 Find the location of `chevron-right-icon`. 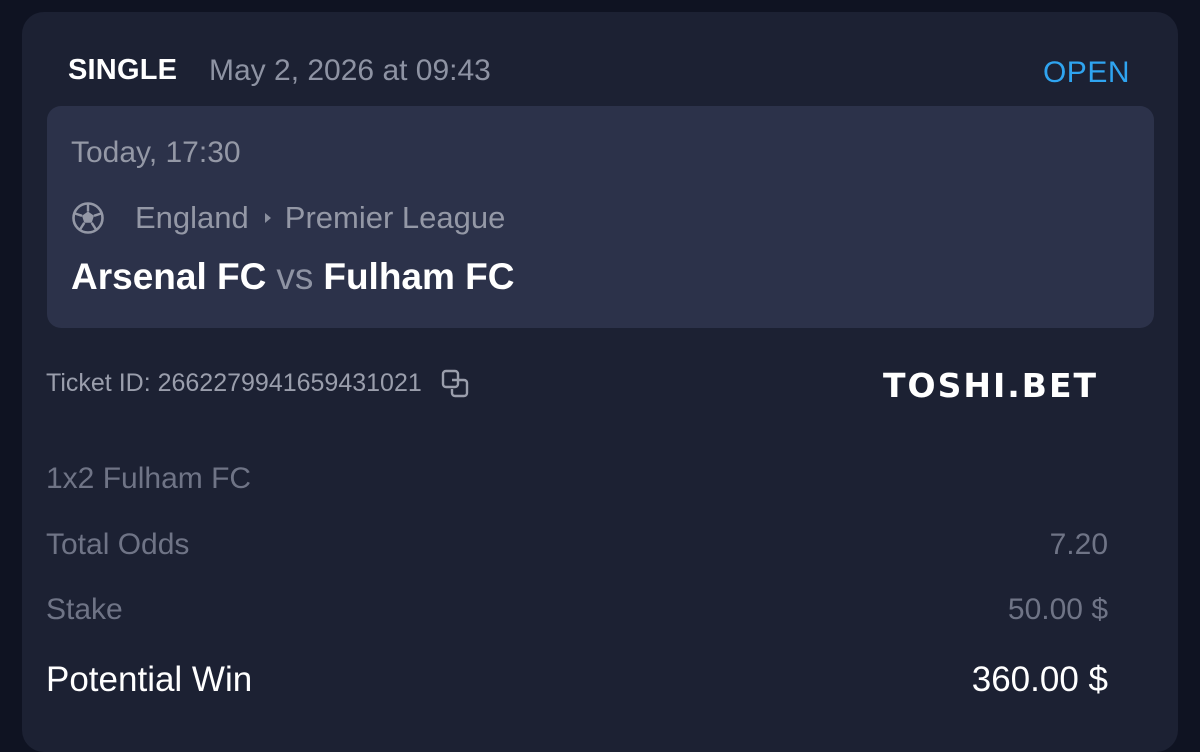

chevron-right-icon is located at coordinates (267, 218).